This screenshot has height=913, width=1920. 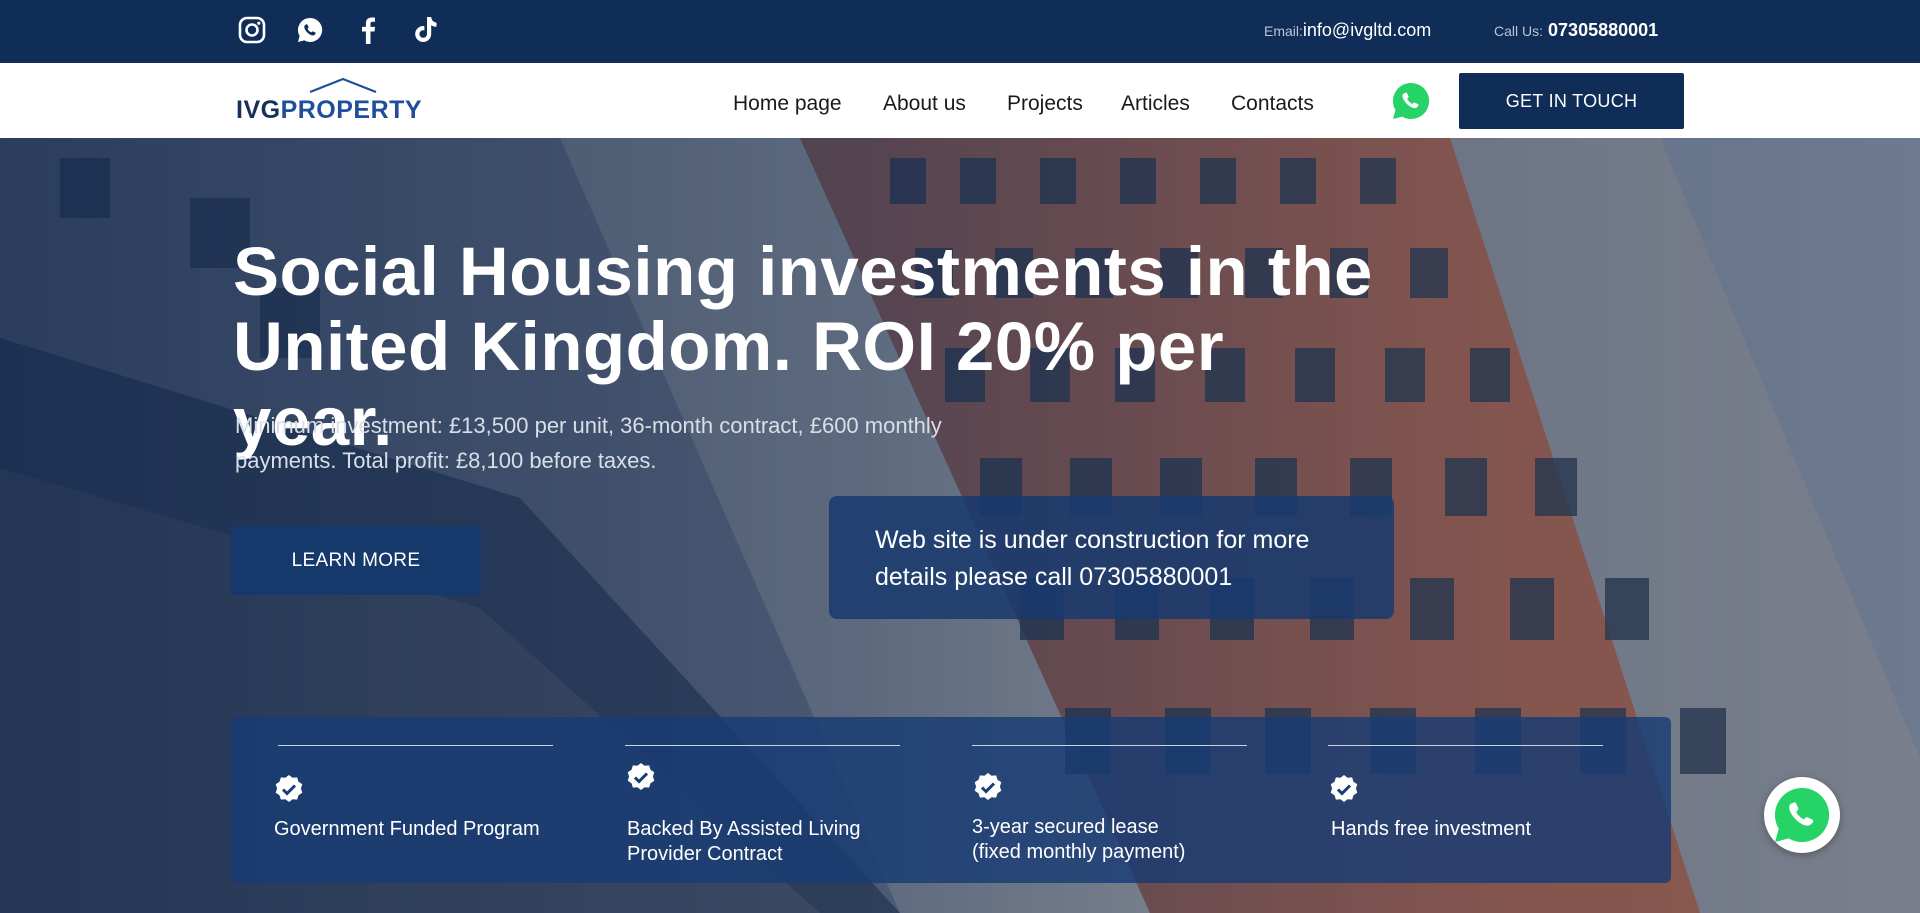 What do you see at coordinates (368, 30) in the screenshot?
I see `facebook-icon` at bounding box center [368, 30].